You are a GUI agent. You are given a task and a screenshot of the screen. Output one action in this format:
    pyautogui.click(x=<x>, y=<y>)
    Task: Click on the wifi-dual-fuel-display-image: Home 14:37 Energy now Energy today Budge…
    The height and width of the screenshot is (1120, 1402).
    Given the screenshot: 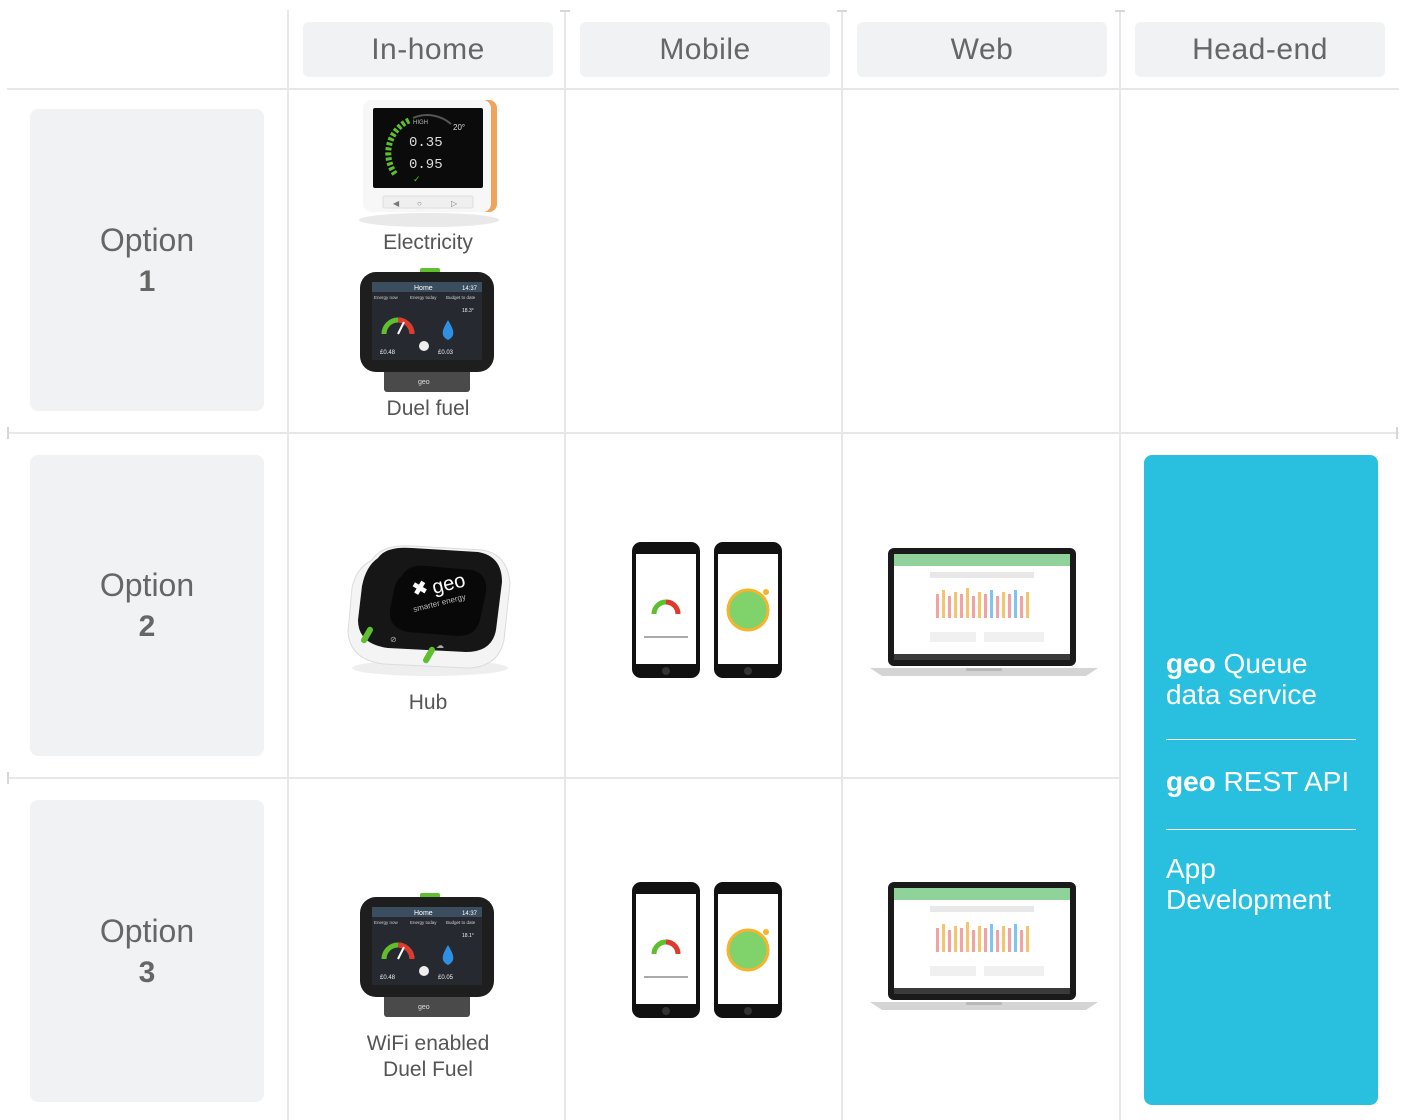 What is the action you would take?
    pyautogui.click(x=427, y=955)
    